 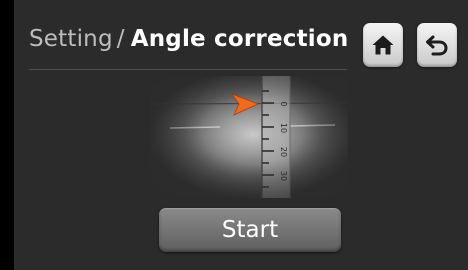 I want to click on scale-label-10: 10, so click(x=283, y=128).